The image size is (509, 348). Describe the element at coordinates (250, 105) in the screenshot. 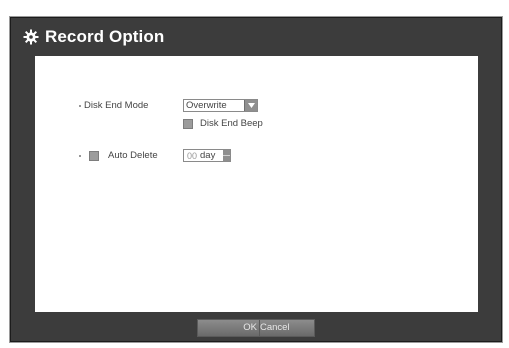

I see `chevron-down-icon` at that location.